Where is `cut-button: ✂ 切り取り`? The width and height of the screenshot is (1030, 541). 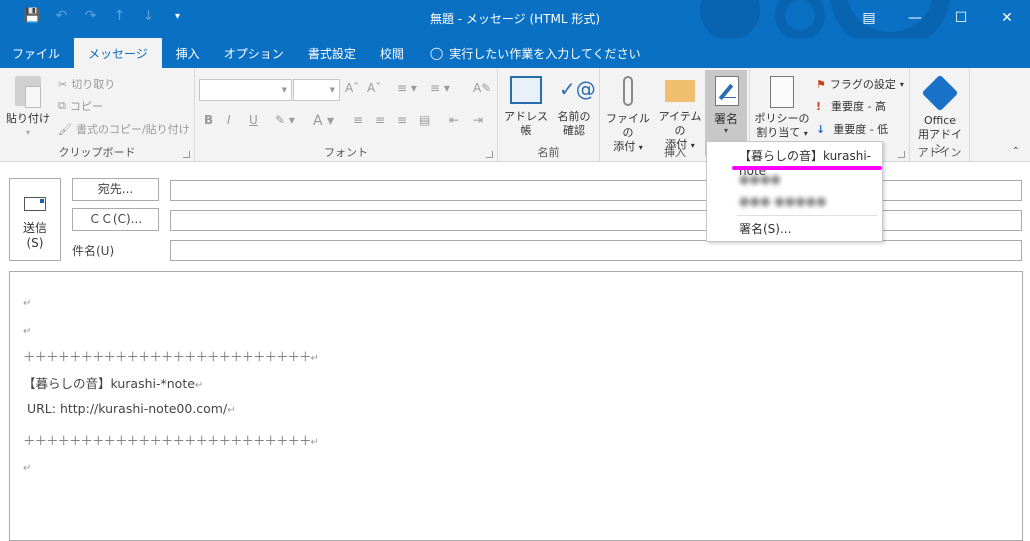 cut-button: ✂ 切り取り is located at coordinates (86, 84).